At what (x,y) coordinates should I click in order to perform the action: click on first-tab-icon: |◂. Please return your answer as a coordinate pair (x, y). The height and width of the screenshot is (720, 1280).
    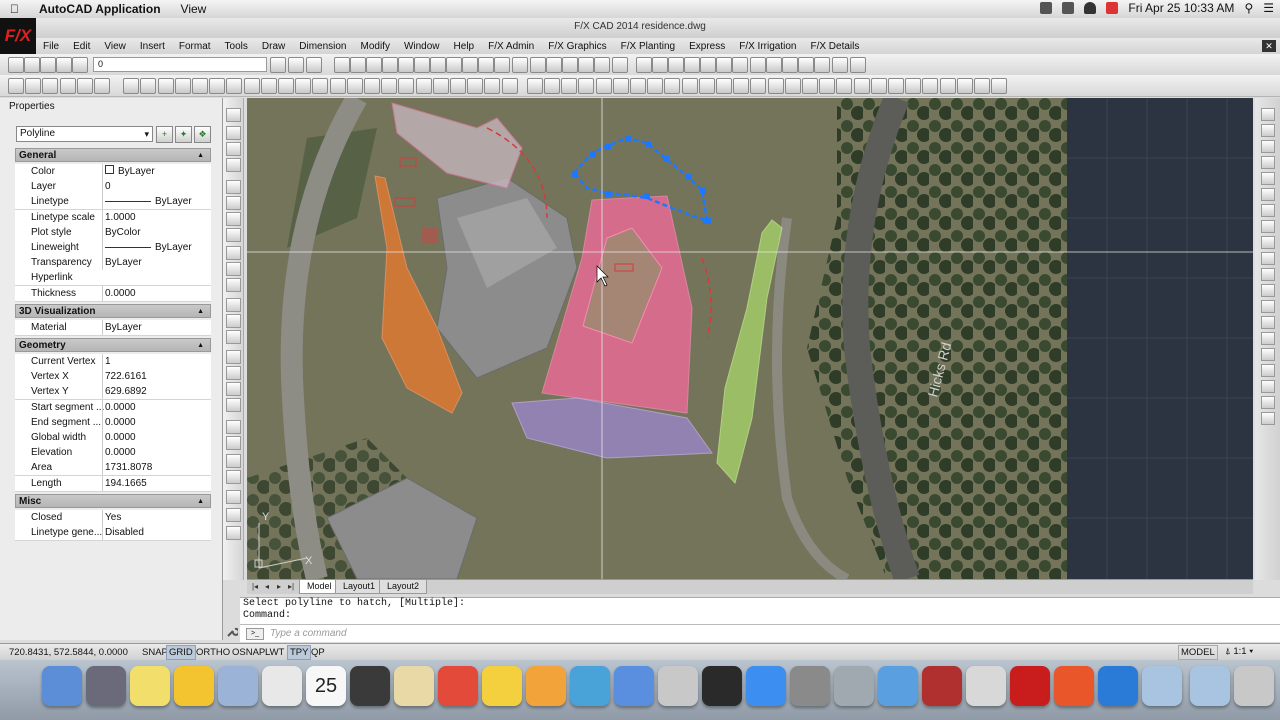
    Looking at the image, I should click on (255, 587).